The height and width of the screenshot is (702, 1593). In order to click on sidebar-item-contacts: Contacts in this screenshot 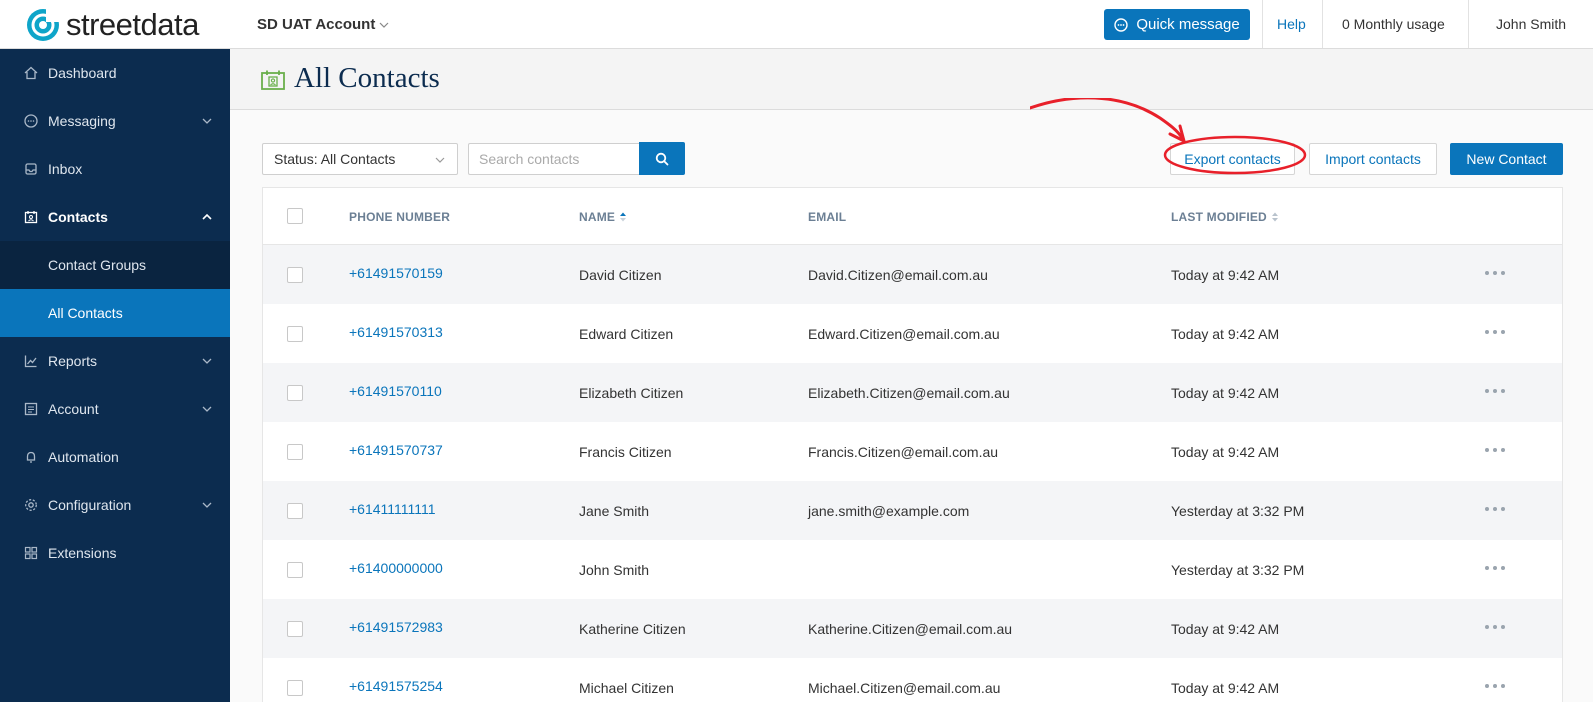, I will do `click(115, 217)`.